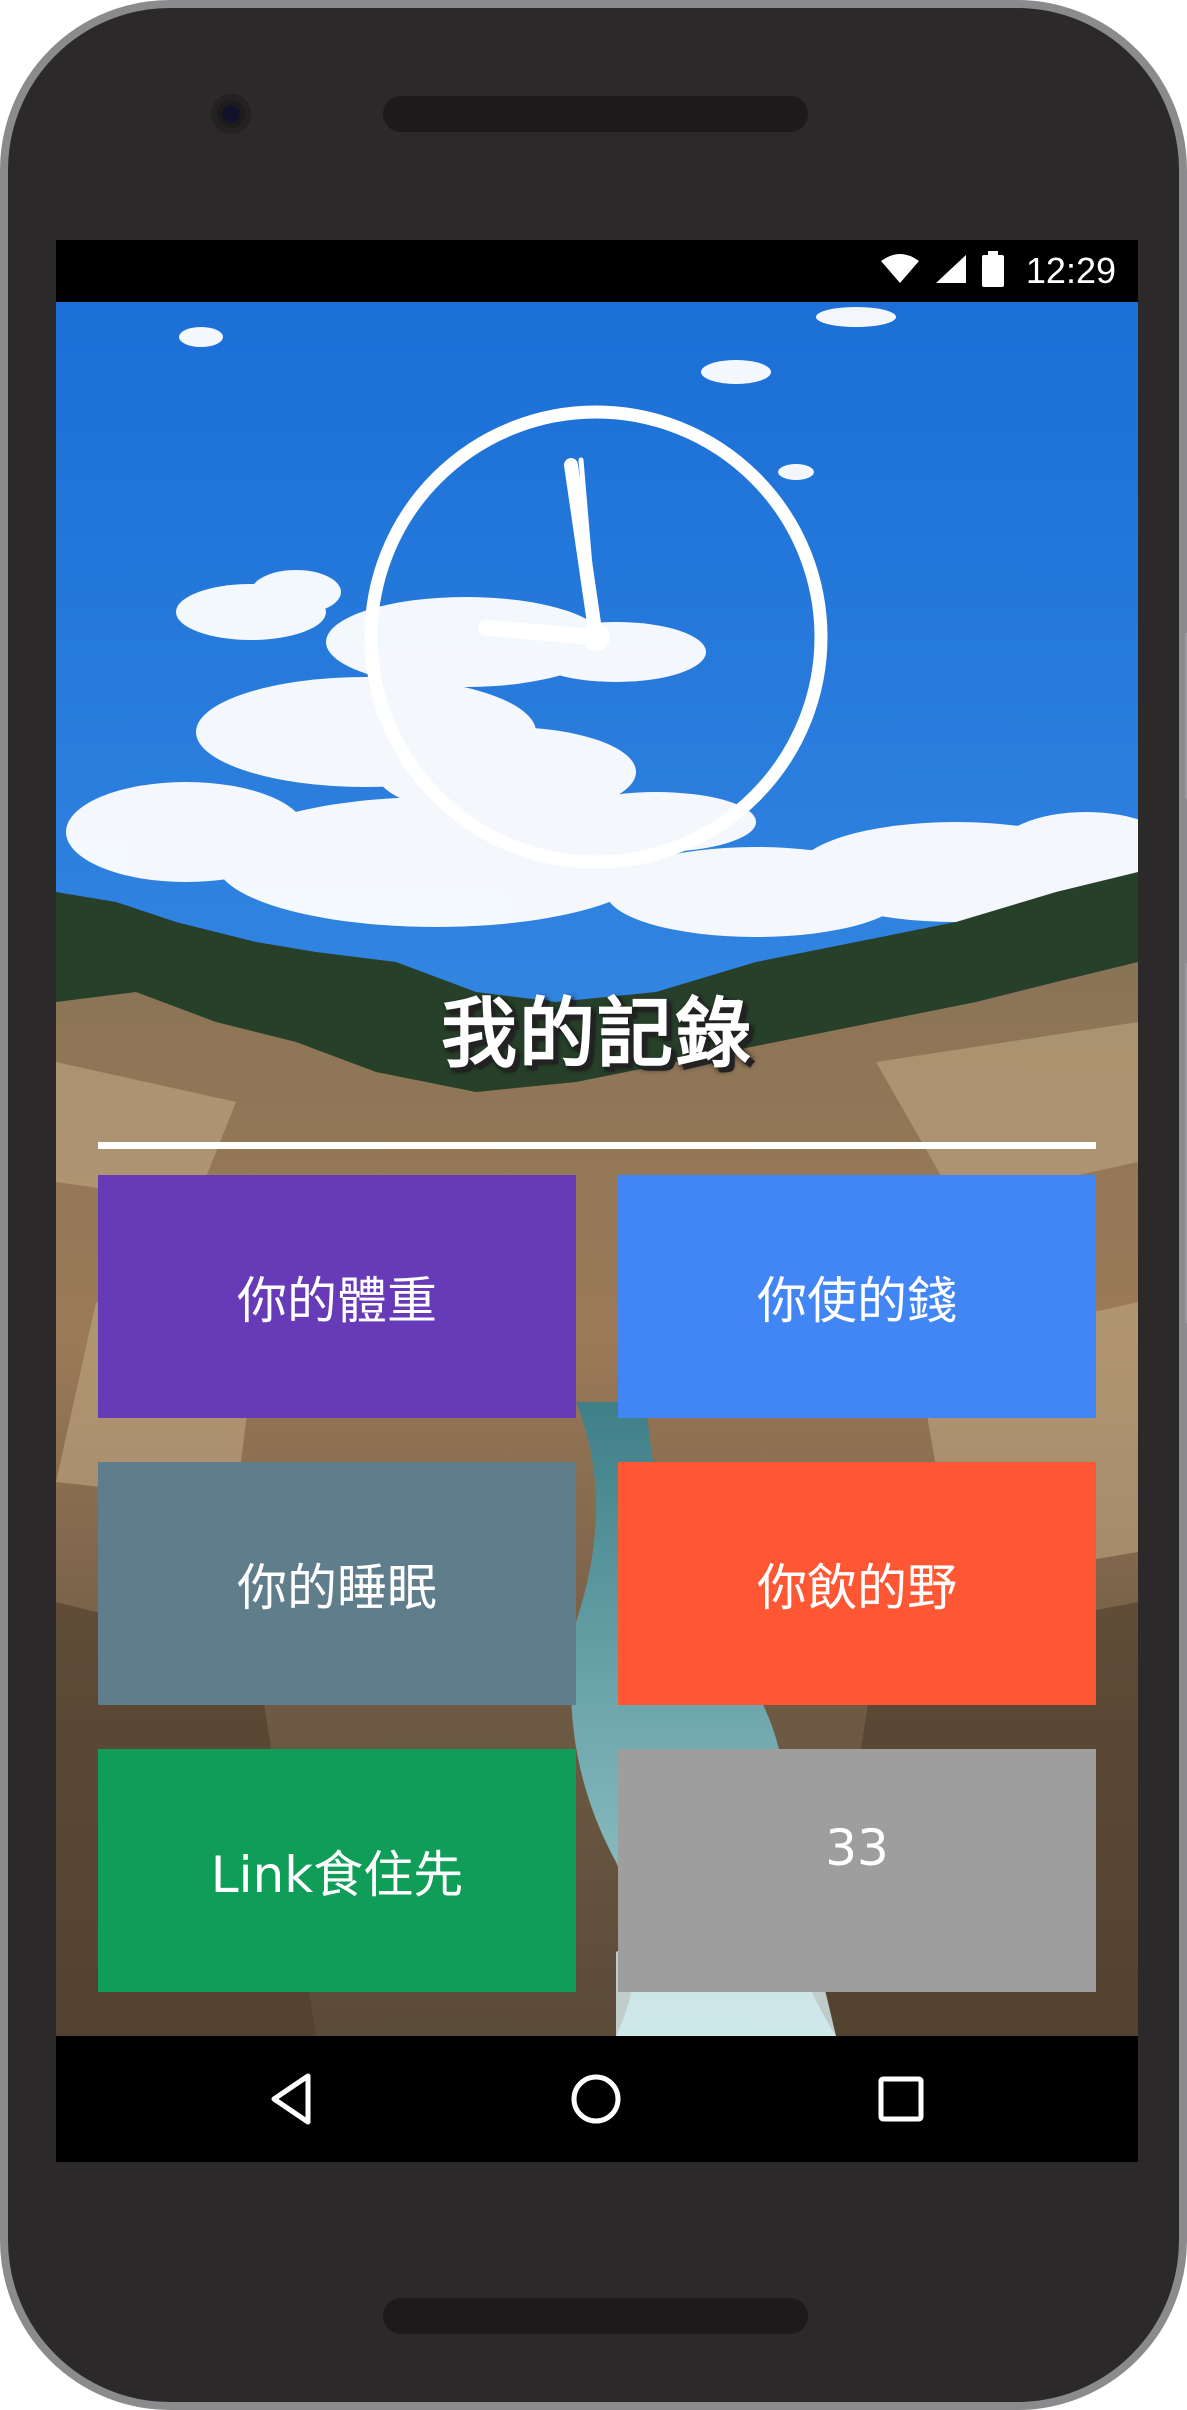  Describe the element at coordinates (1070, 270) in the screenshot. I see `status-time: 12:29` at that location.